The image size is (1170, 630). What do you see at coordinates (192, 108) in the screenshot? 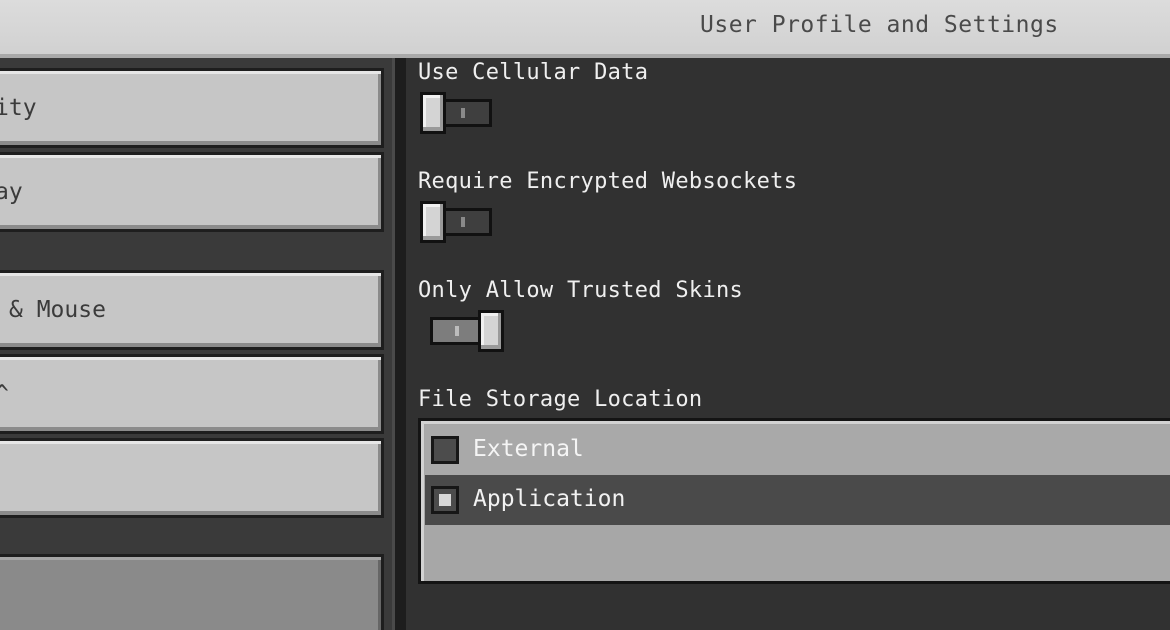
I see `sidebar-item-accessibility: ity` at bounding box center [192, 108].